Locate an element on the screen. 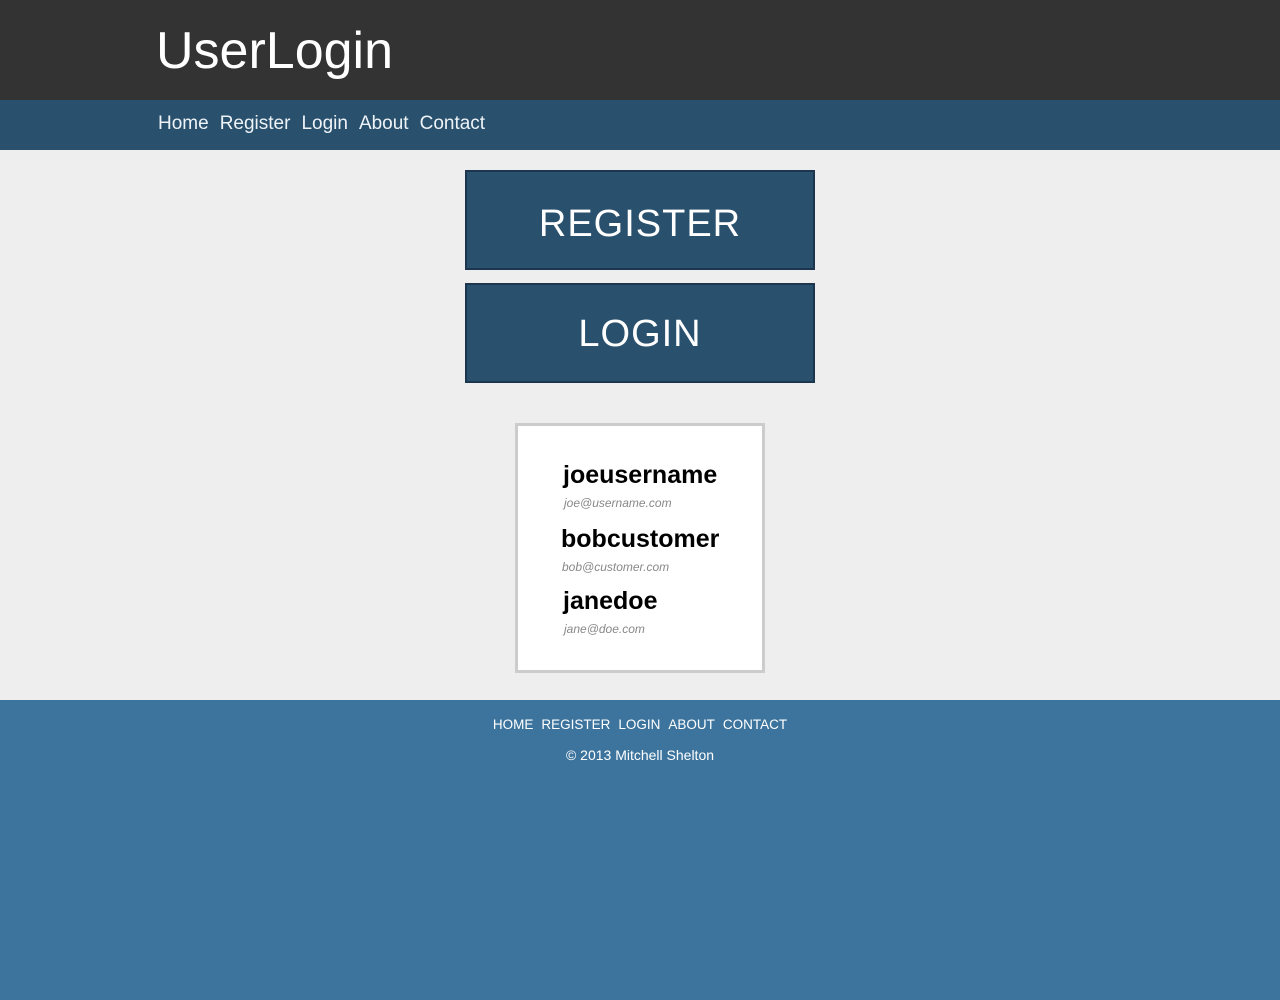  user-name: joeusername is located at coordinates (640, 475).